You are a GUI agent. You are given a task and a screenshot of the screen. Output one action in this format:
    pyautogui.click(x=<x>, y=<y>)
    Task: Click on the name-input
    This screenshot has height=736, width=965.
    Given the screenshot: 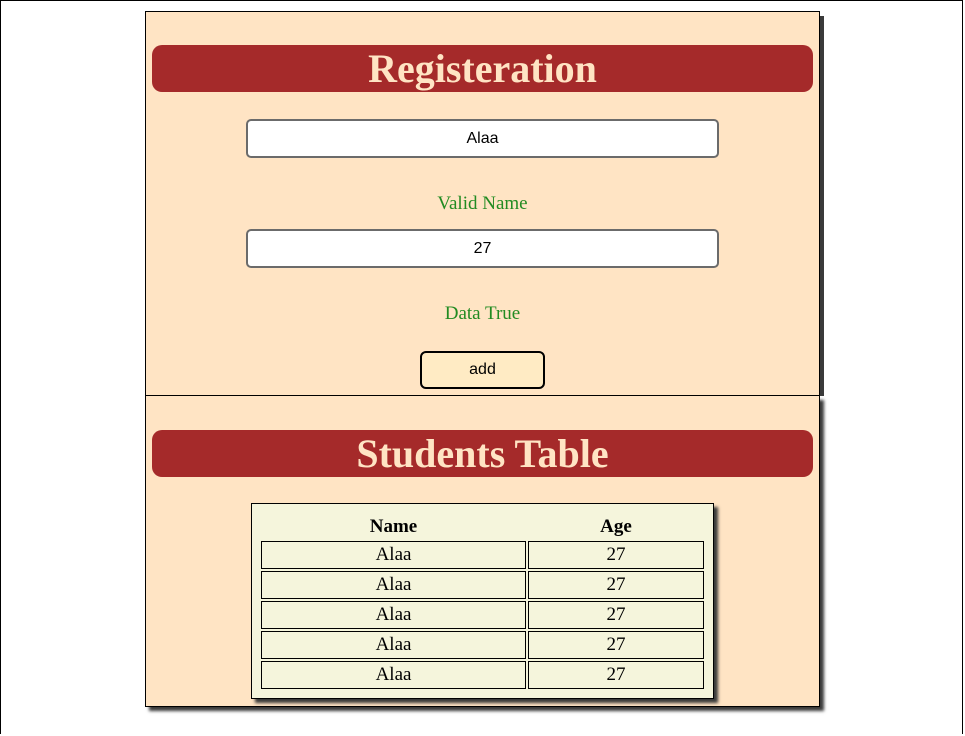 What is the action you would take?
    pyautogui.click(x=482, y=138)
    